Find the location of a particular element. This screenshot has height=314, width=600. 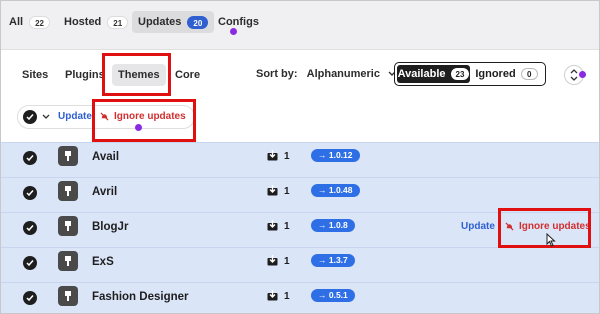

tab-configs-label: Configs is located at coordinates (238, 22).